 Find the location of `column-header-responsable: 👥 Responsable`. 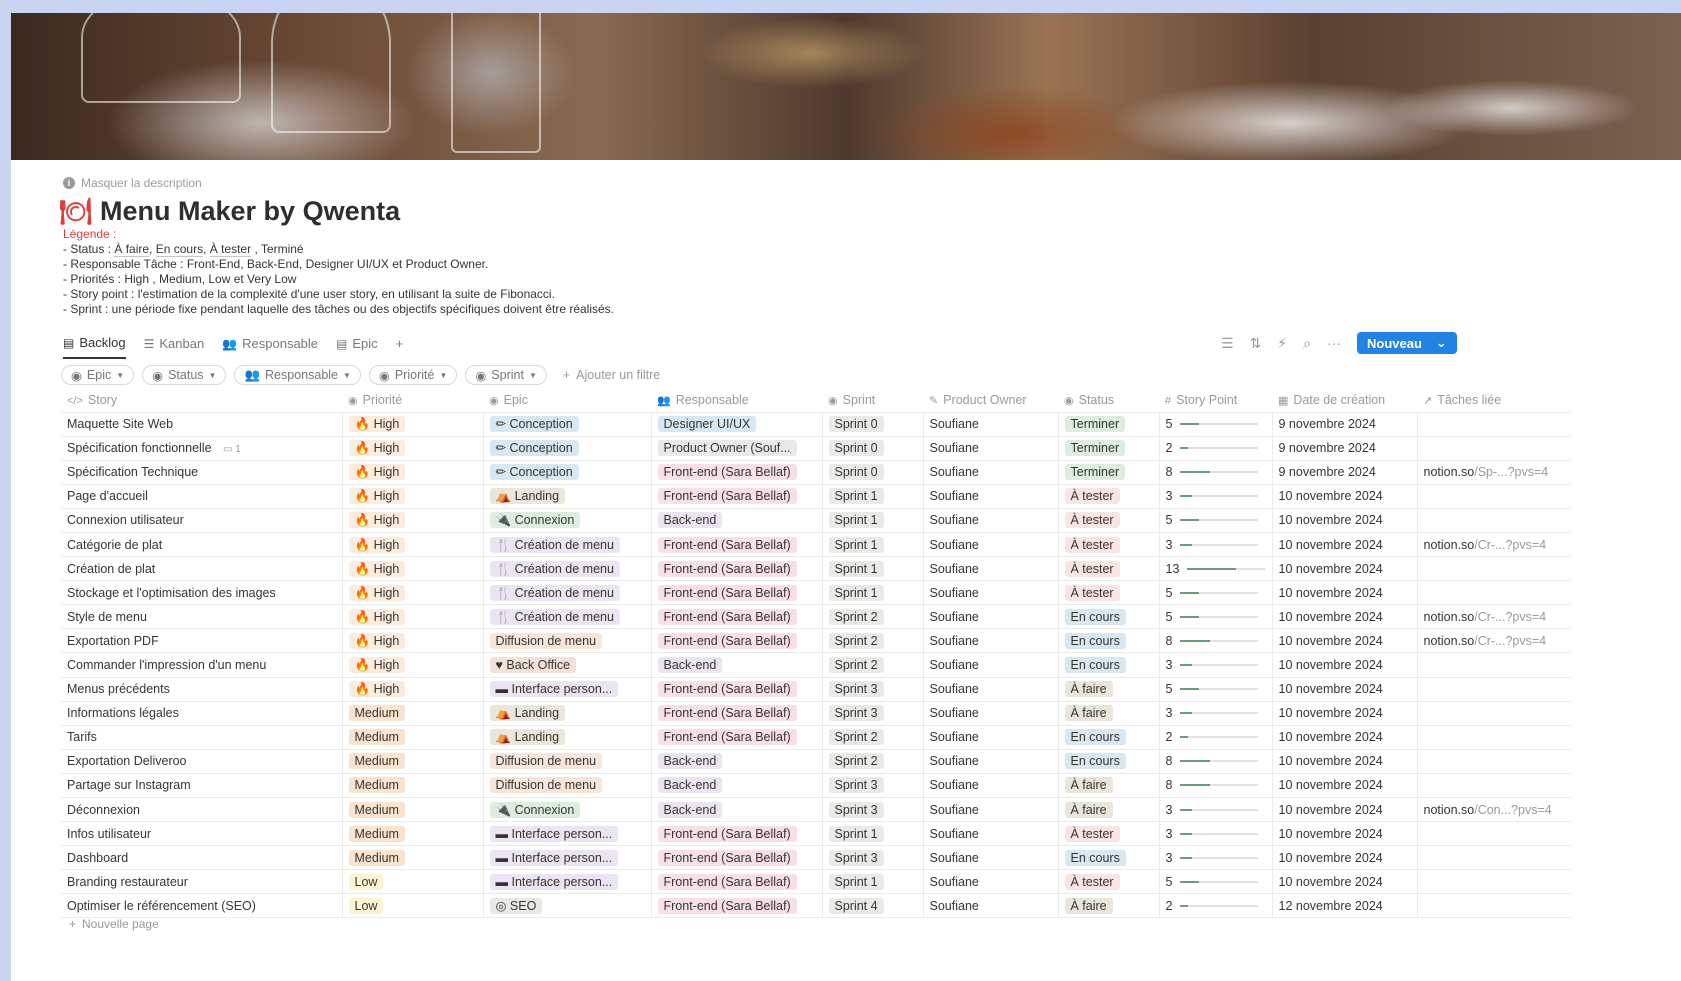

column-header-responsable: 👥 Responsable is located at coordinates (736, 400).